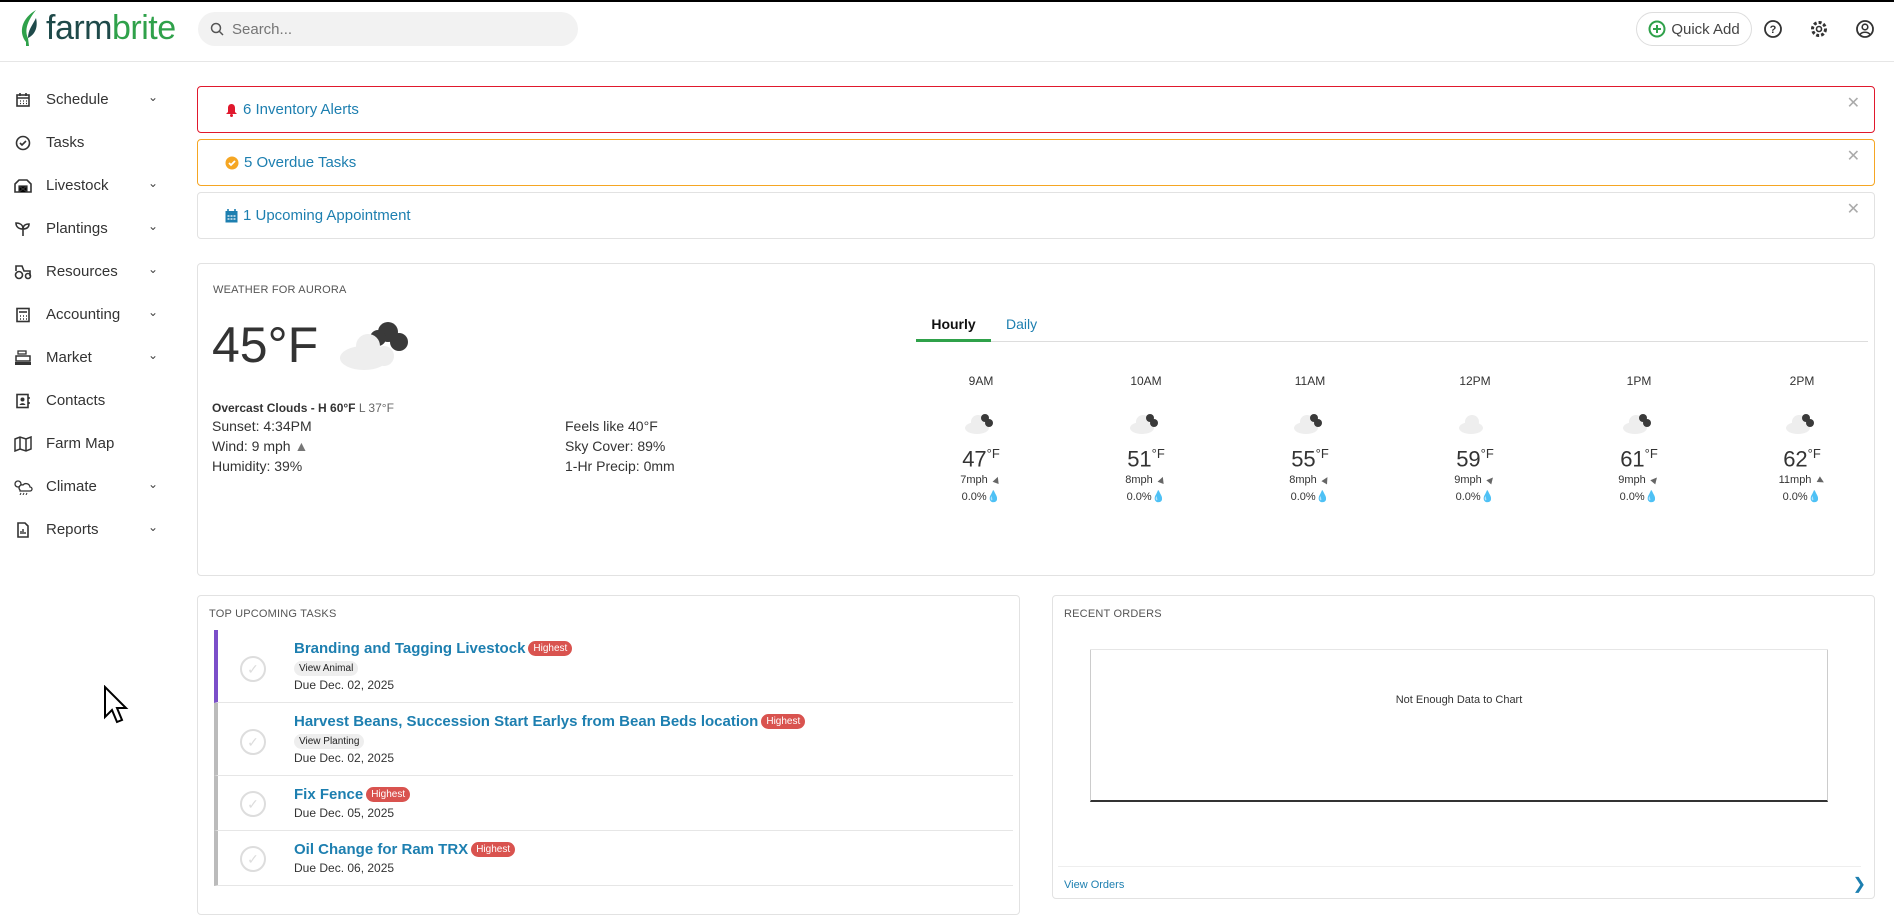 This screenshot has height=915, width=1894. I want to click on weather-icon, so click(23, 487).